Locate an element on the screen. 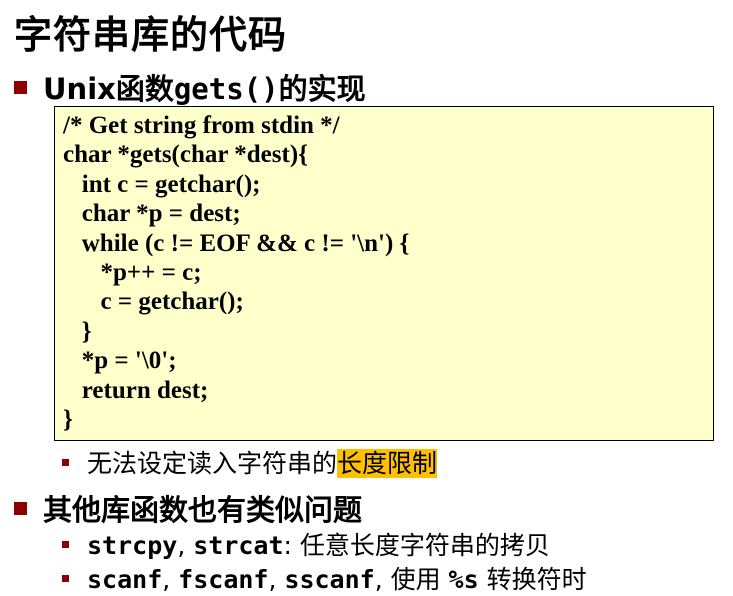 The height and width of the screenshot is (596, 733). scanf-code: scanf is located at coordinates (125, 579).